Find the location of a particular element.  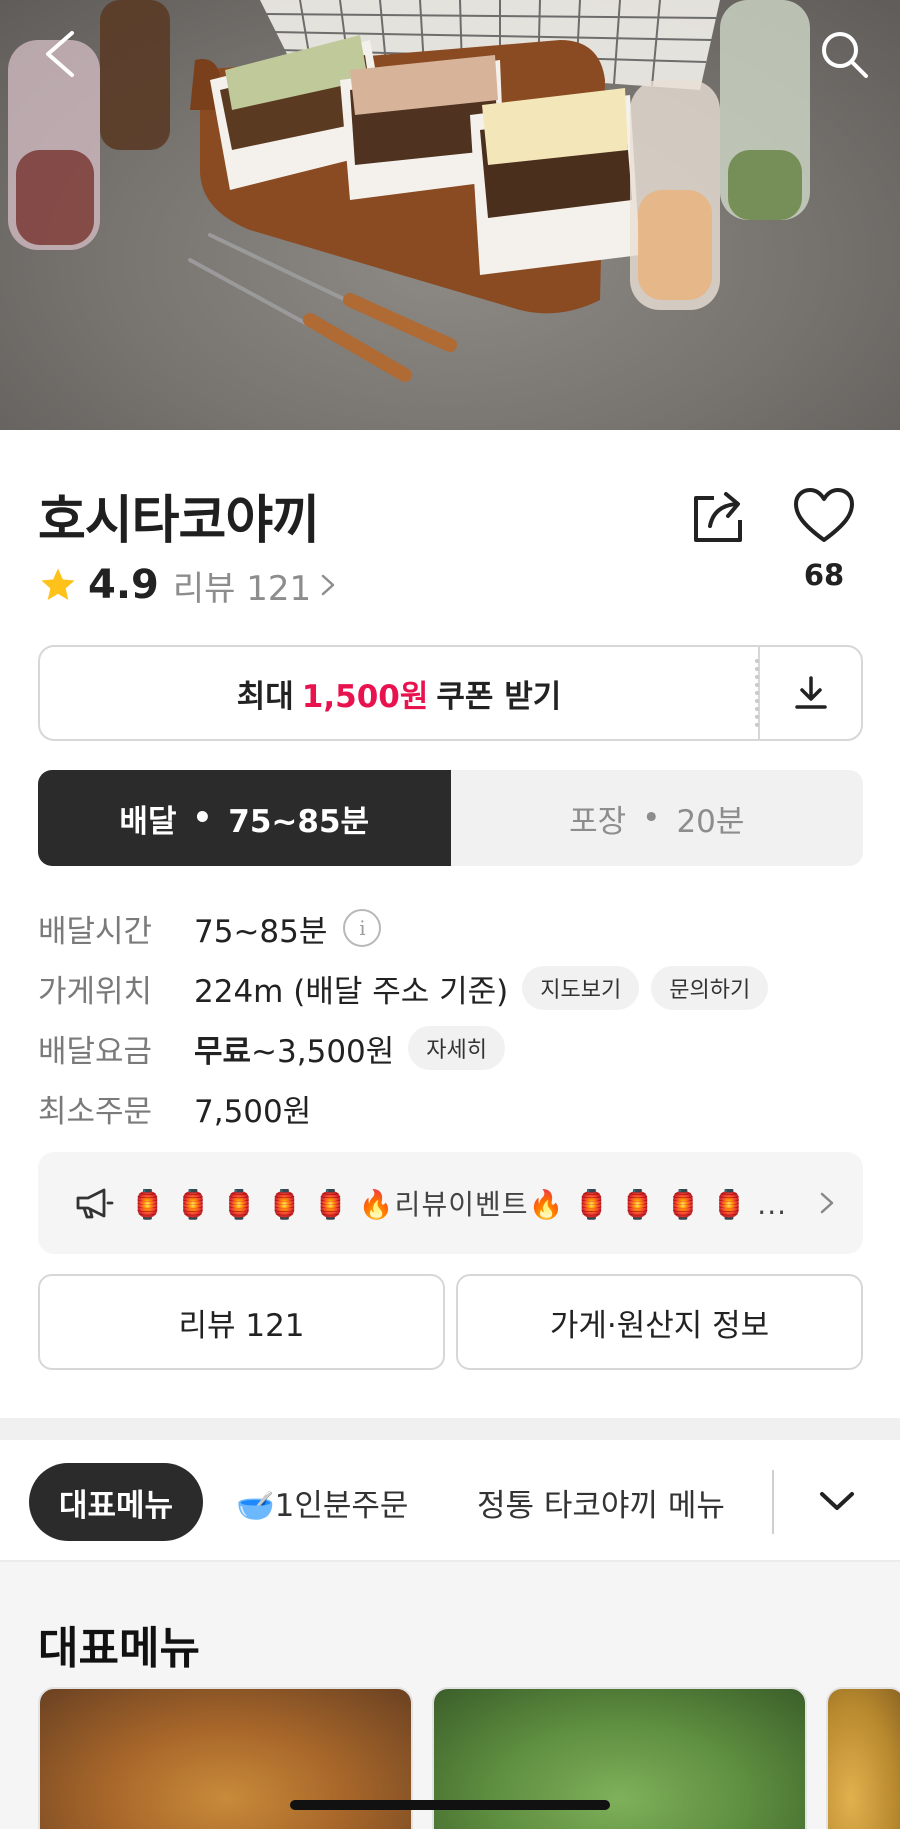

fee-value: 무료~3,500원 is located at coordinates (294, 1048).